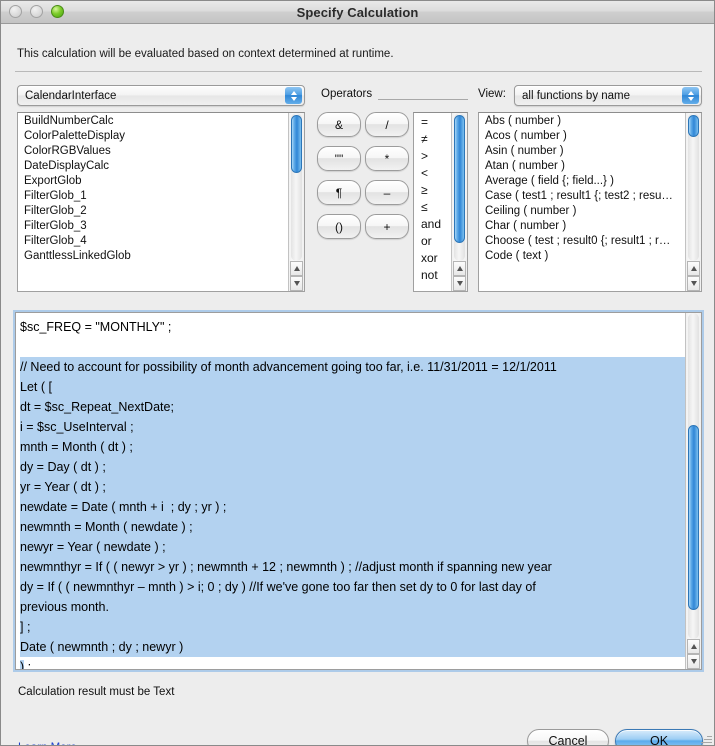 The height and width of the screenshot is (746, 715). Describe the element at coordinates (432, 121) in the screenshot. I see `list-item: =` at that location.